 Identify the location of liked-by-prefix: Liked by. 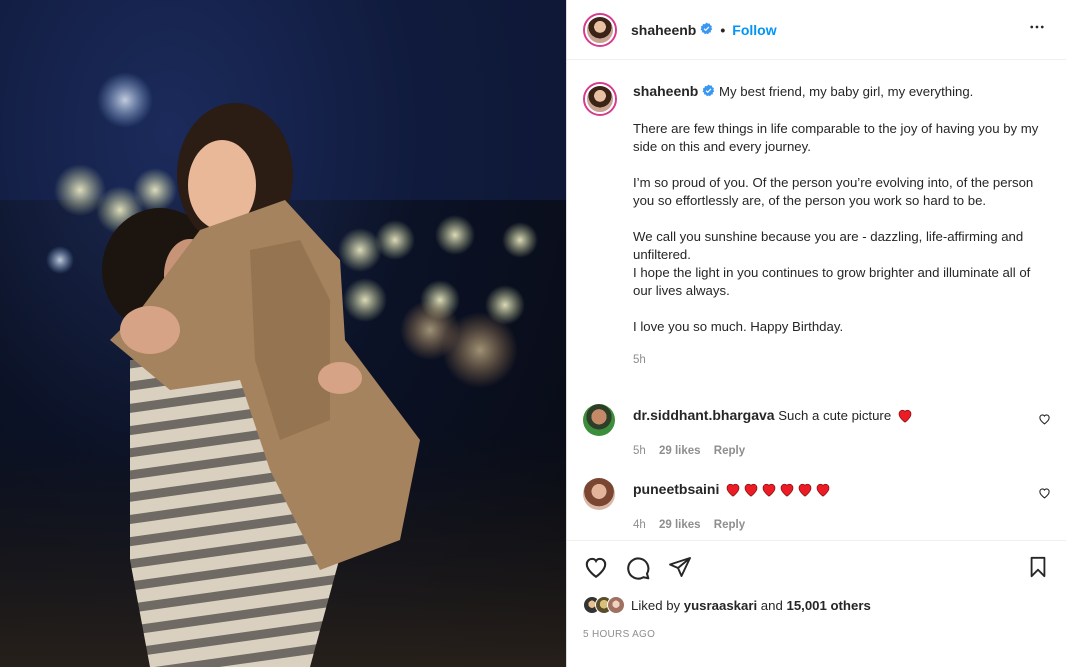
(656, 605).